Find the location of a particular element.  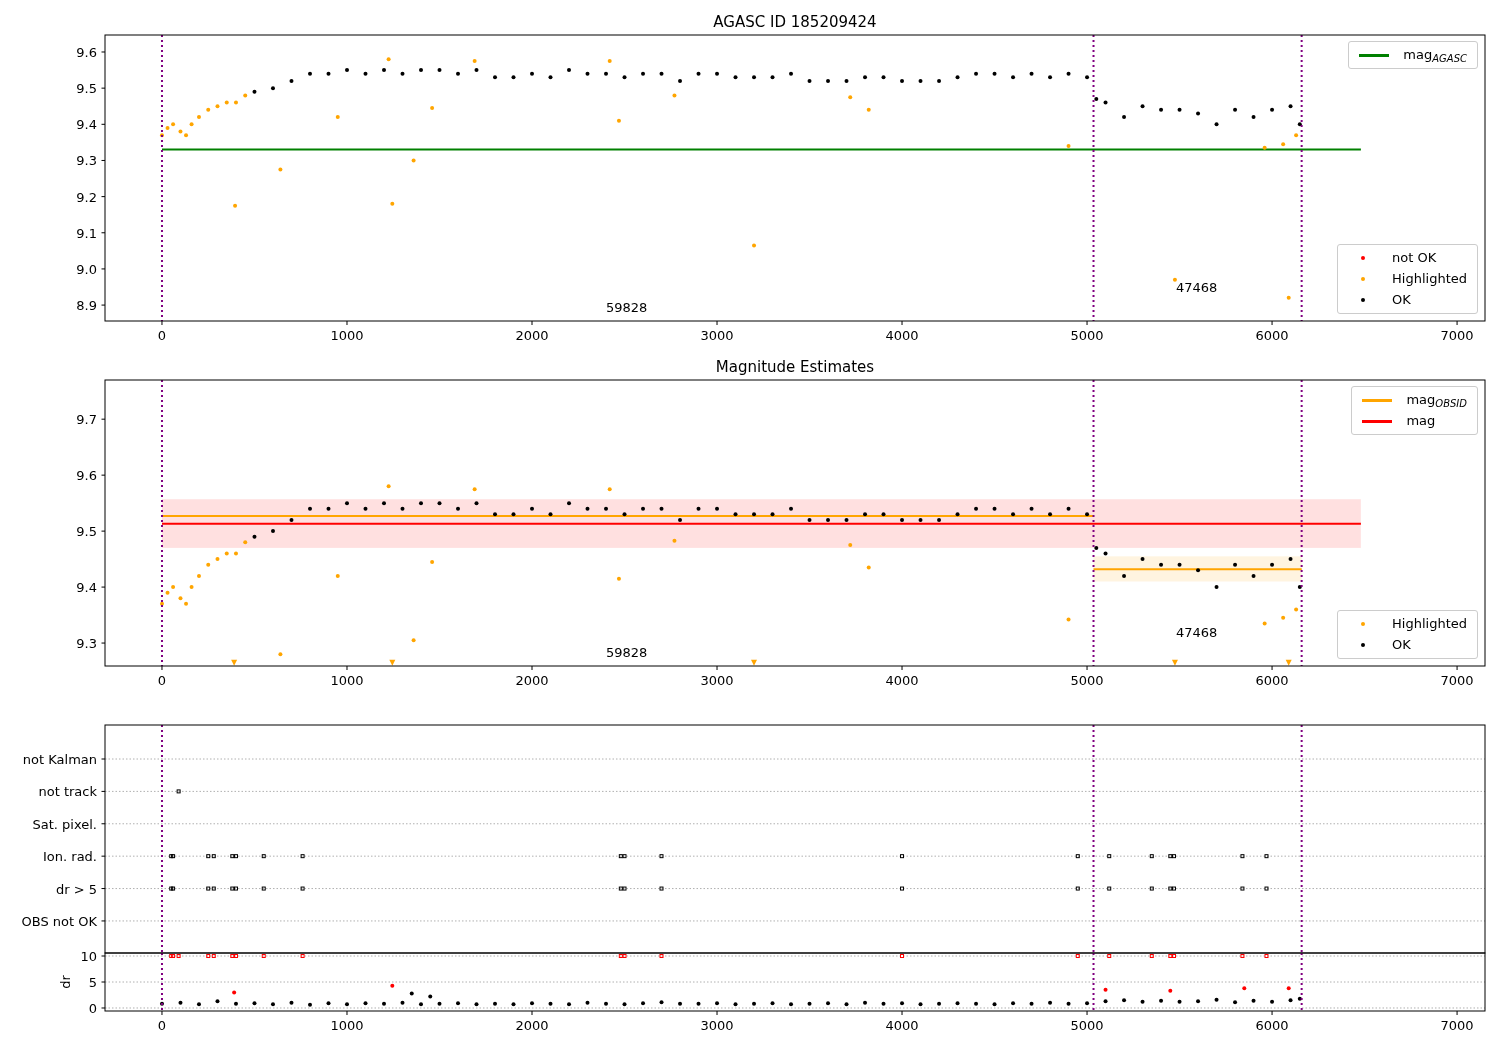

chart-title: Magnitude Estimates is located at coordinates (795, 367).